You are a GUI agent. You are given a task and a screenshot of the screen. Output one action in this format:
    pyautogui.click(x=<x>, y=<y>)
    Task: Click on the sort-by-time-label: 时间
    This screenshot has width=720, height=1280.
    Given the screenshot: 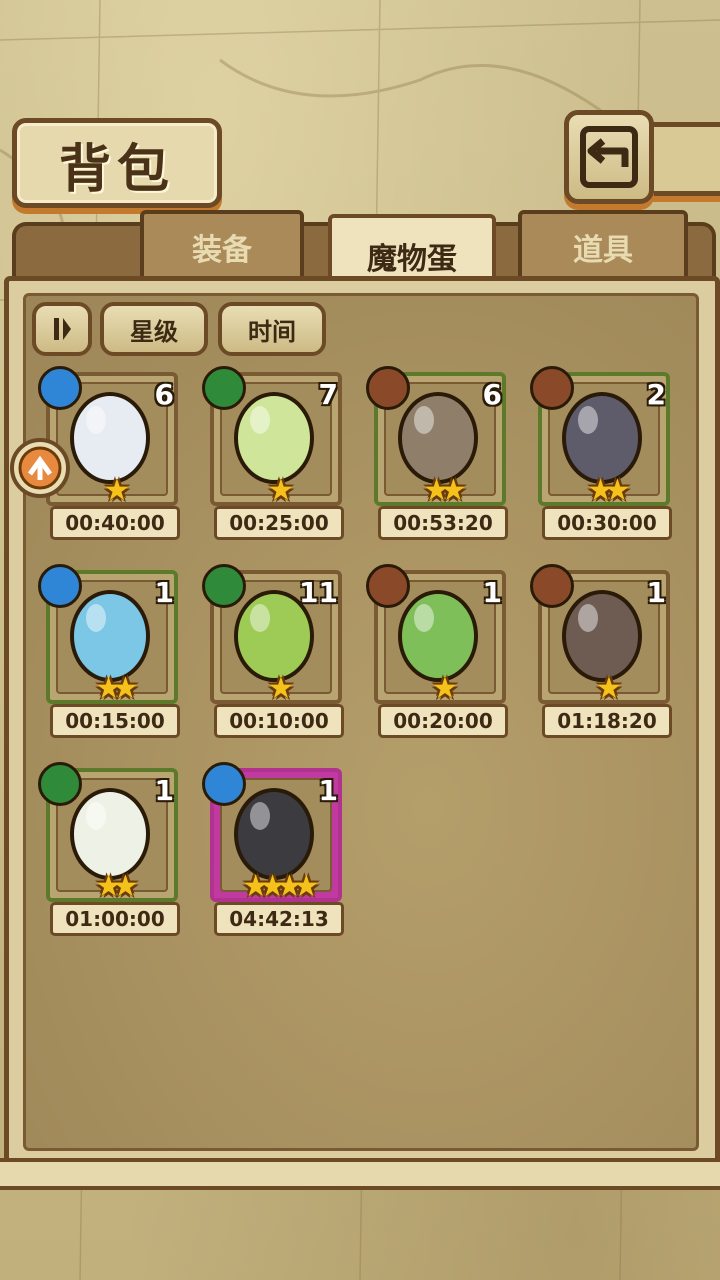 What is the action you would take?
    pyautogui.click(x=272, y=331)
    